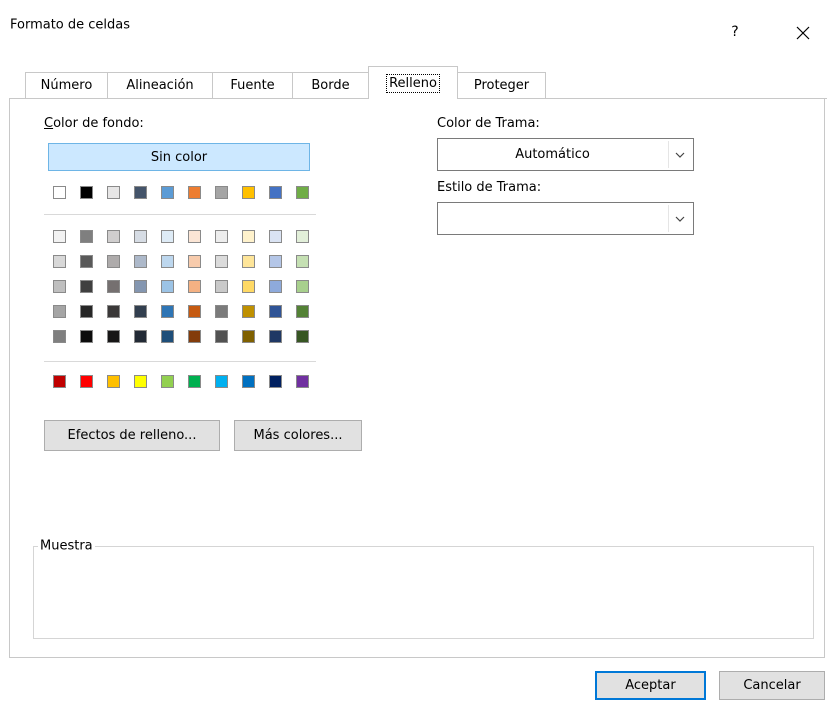 This screenshot has width=827, height=706. Describe the element at coordinates (180, 361) in the screenshot. I see `palette-separator` at that location.